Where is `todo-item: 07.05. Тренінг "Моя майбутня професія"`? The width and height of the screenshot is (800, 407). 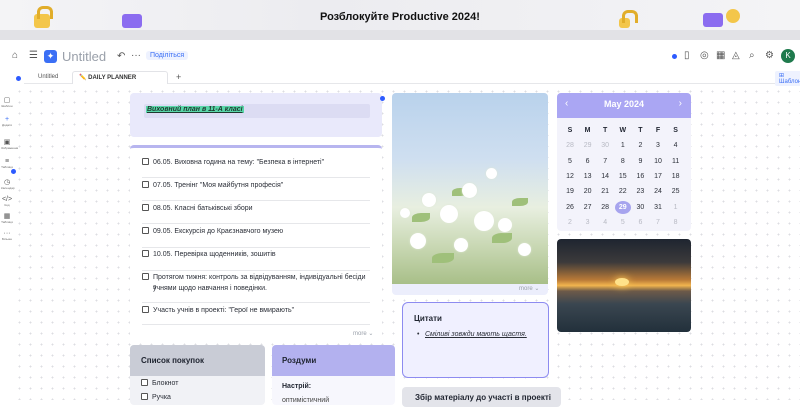
todo-item: 07.05. Тренінг "Моя майбутня професія" is located at coordinates (256, 190).